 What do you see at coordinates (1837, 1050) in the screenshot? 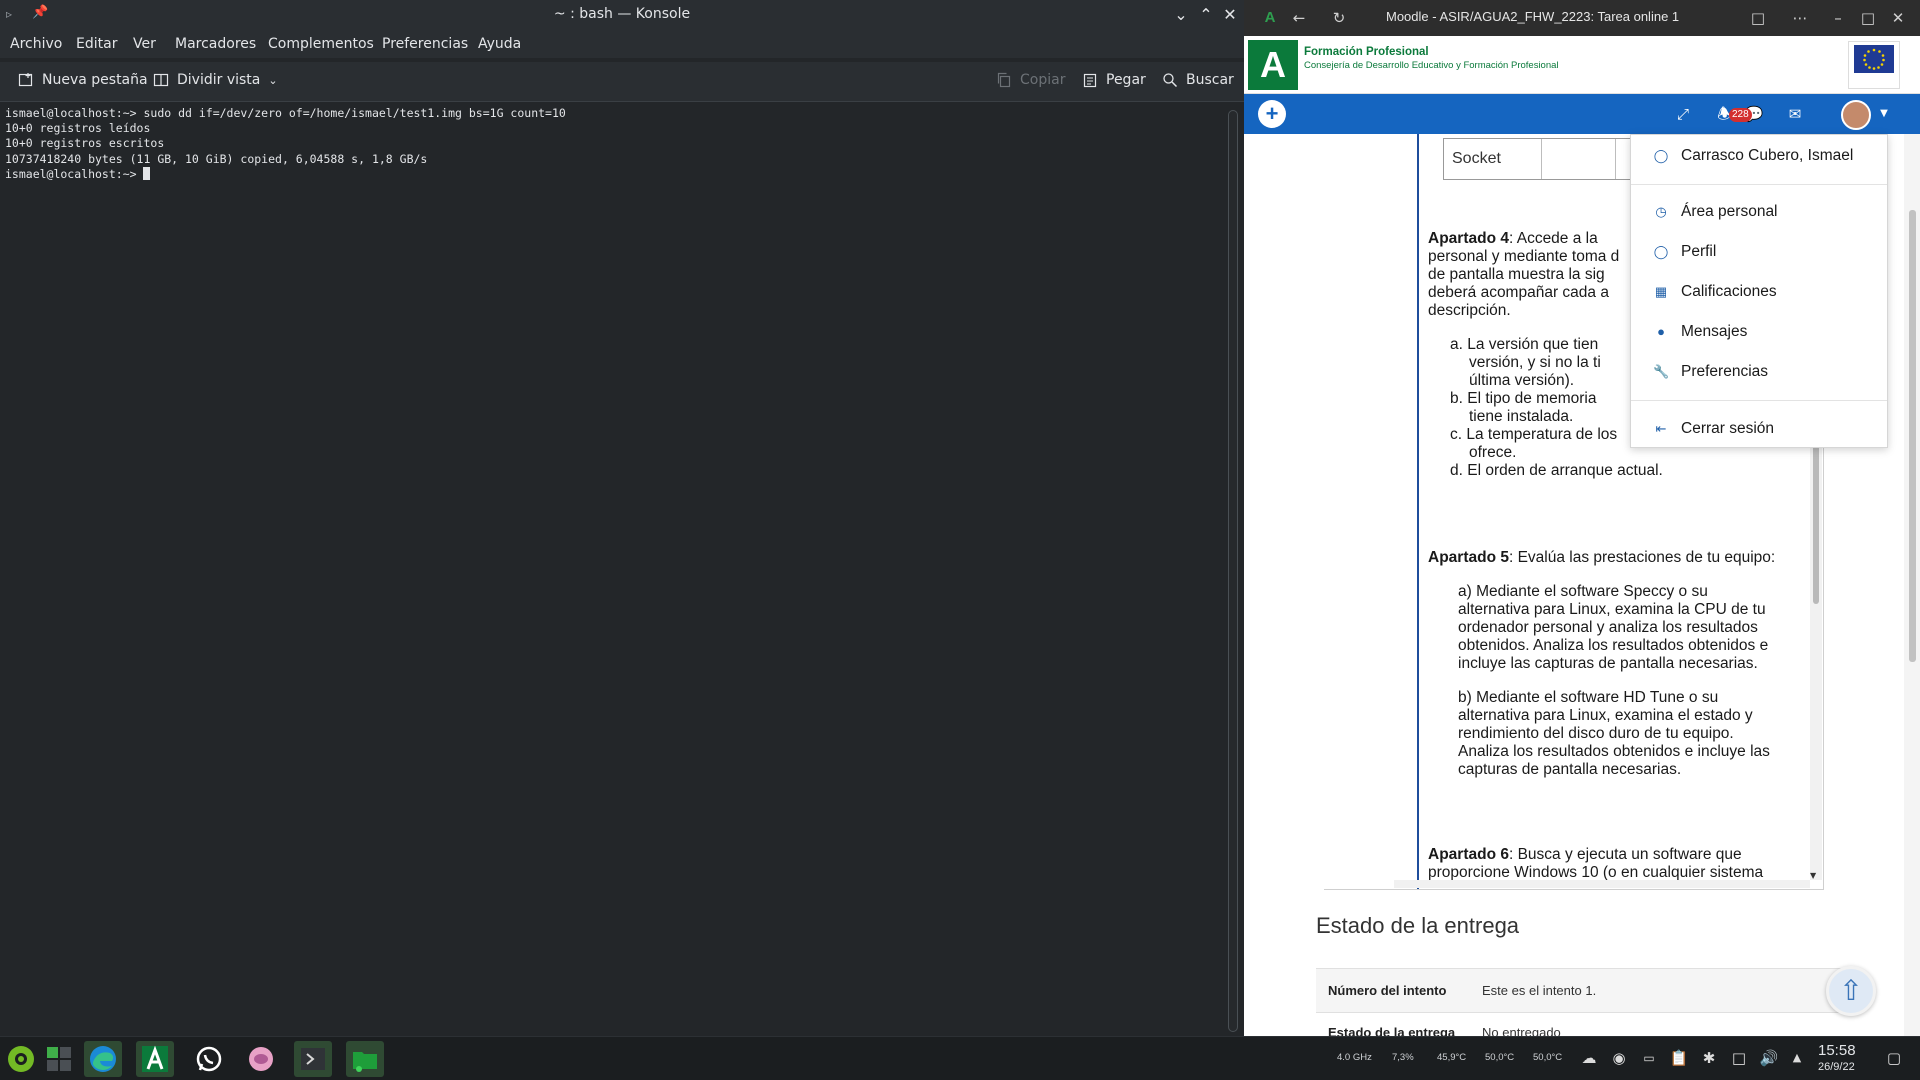
I see `clock-time: 15:58` at bounding box center [1837, 1050].